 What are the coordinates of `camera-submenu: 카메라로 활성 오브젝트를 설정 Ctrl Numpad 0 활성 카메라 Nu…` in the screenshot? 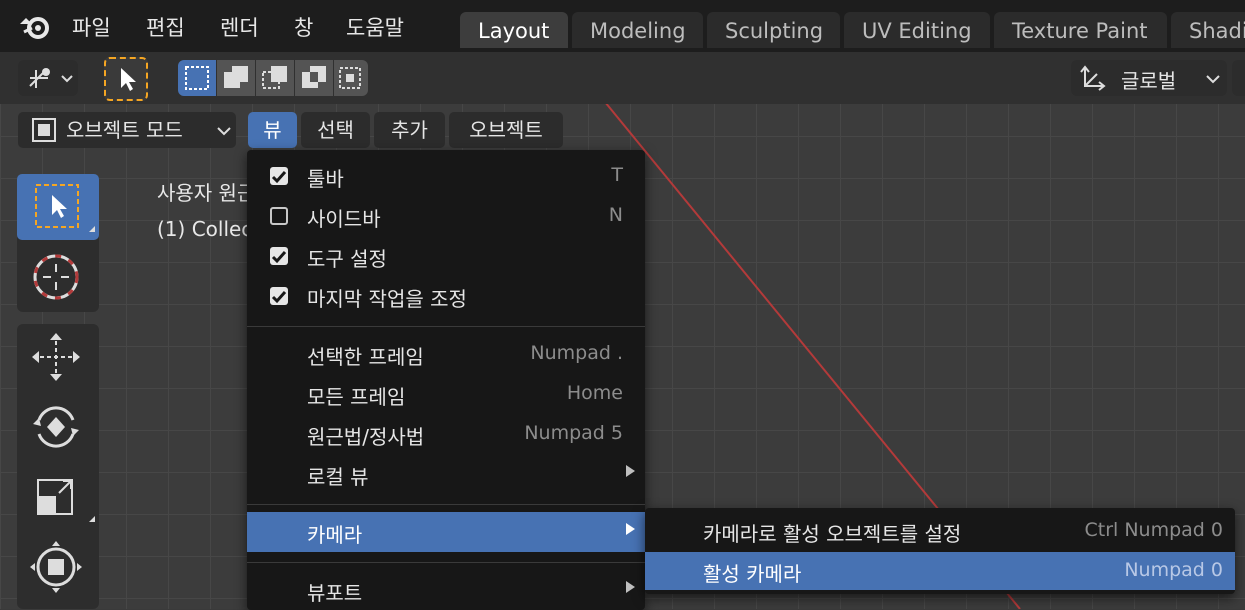 It's located at (940, 551).